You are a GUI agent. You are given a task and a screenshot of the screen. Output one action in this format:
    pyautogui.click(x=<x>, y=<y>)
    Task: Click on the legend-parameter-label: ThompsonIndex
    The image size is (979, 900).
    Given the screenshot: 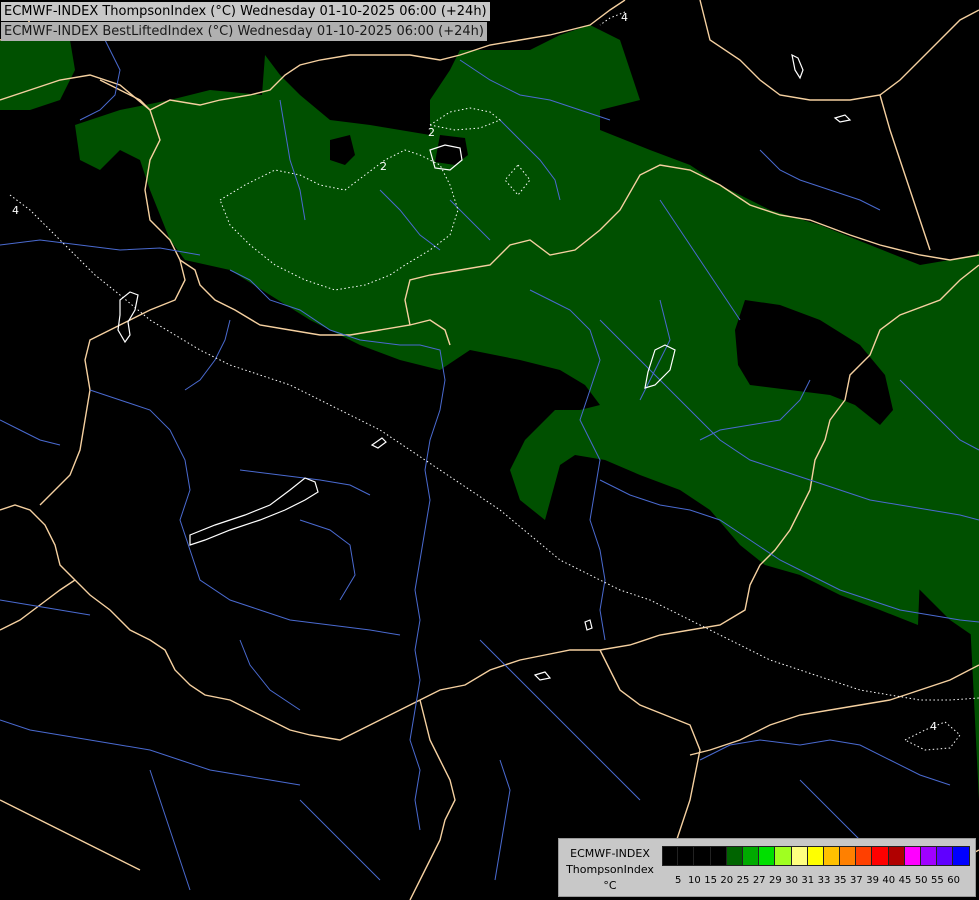 What is the action you would take?
    pyautogui.click(x=610, y=869)
    